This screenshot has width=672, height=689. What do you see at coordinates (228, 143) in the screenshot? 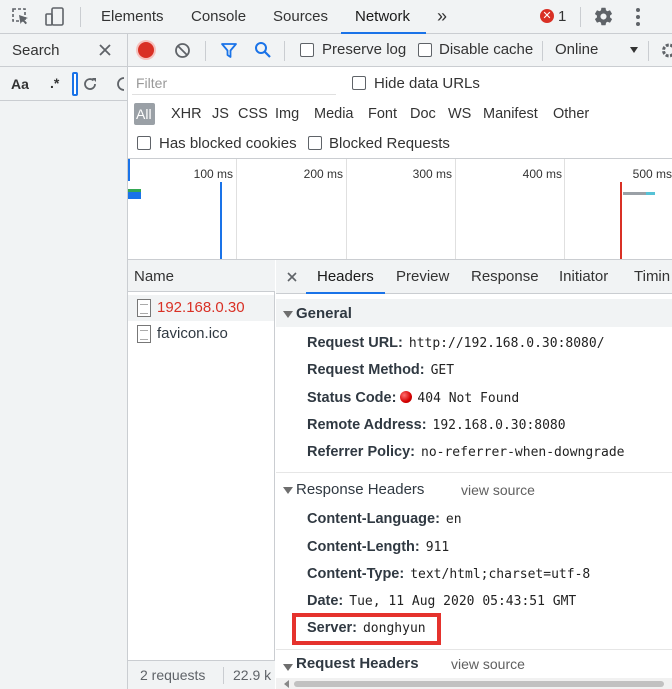
I see `has-blocked-cookies-label: Has blocked cookies` at bounding box center [228, 143].